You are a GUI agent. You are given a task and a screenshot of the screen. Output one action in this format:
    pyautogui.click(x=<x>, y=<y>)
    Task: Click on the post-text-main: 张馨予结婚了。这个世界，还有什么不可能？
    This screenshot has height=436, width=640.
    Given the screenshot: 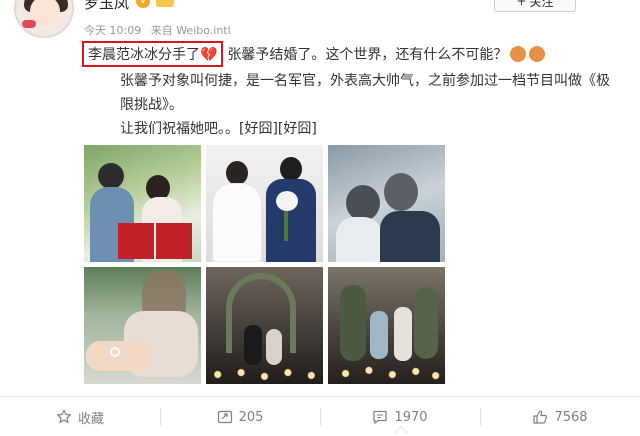 What is the action you would take?
    pyautogui.click(x=367, y=55)
    